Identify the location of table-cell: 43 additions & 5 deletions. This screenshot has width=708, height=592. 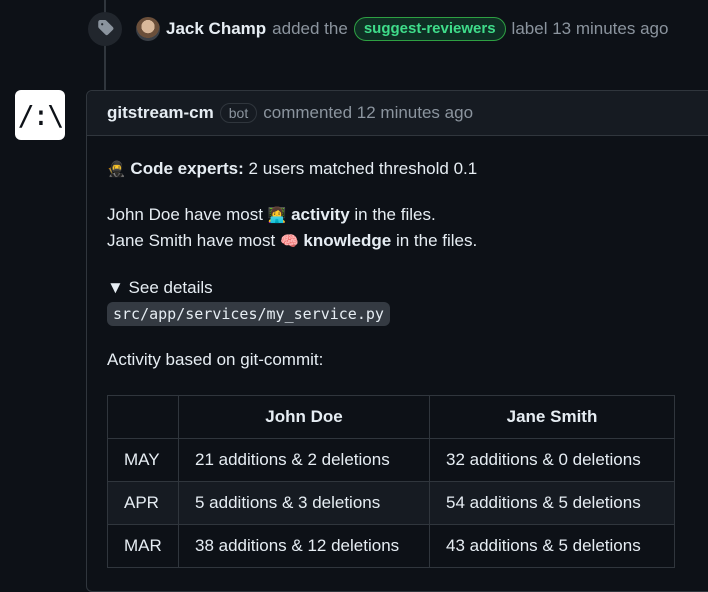
(552, 546).